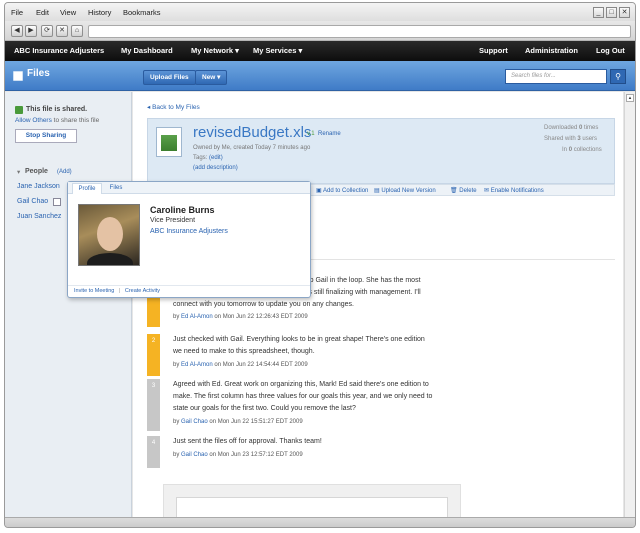  I want to click on reload-icon: ⟳, so click(47, 31).